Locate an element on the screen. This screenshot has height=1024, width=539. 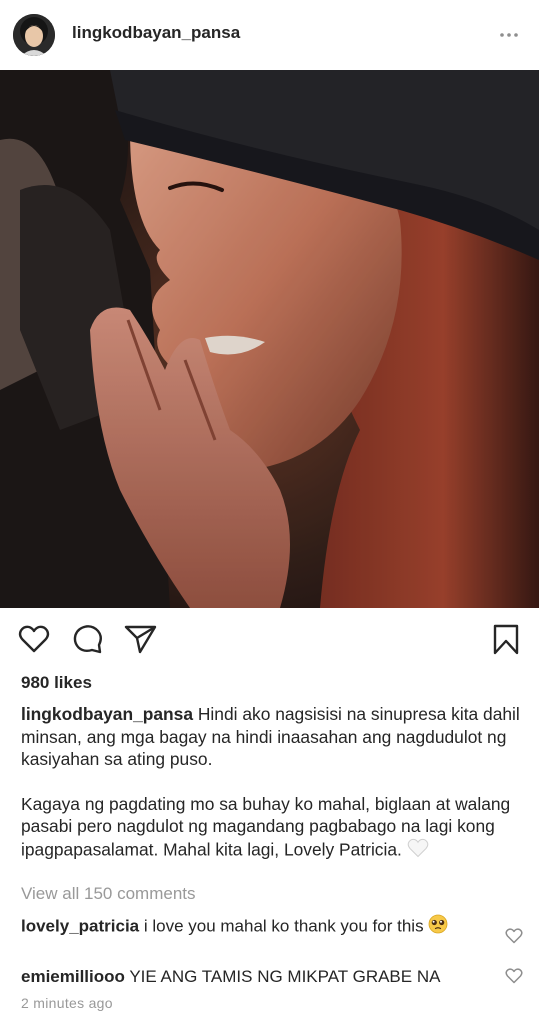
caption-username: lingkodbayan_pansa is located at coordinates (107, 714).